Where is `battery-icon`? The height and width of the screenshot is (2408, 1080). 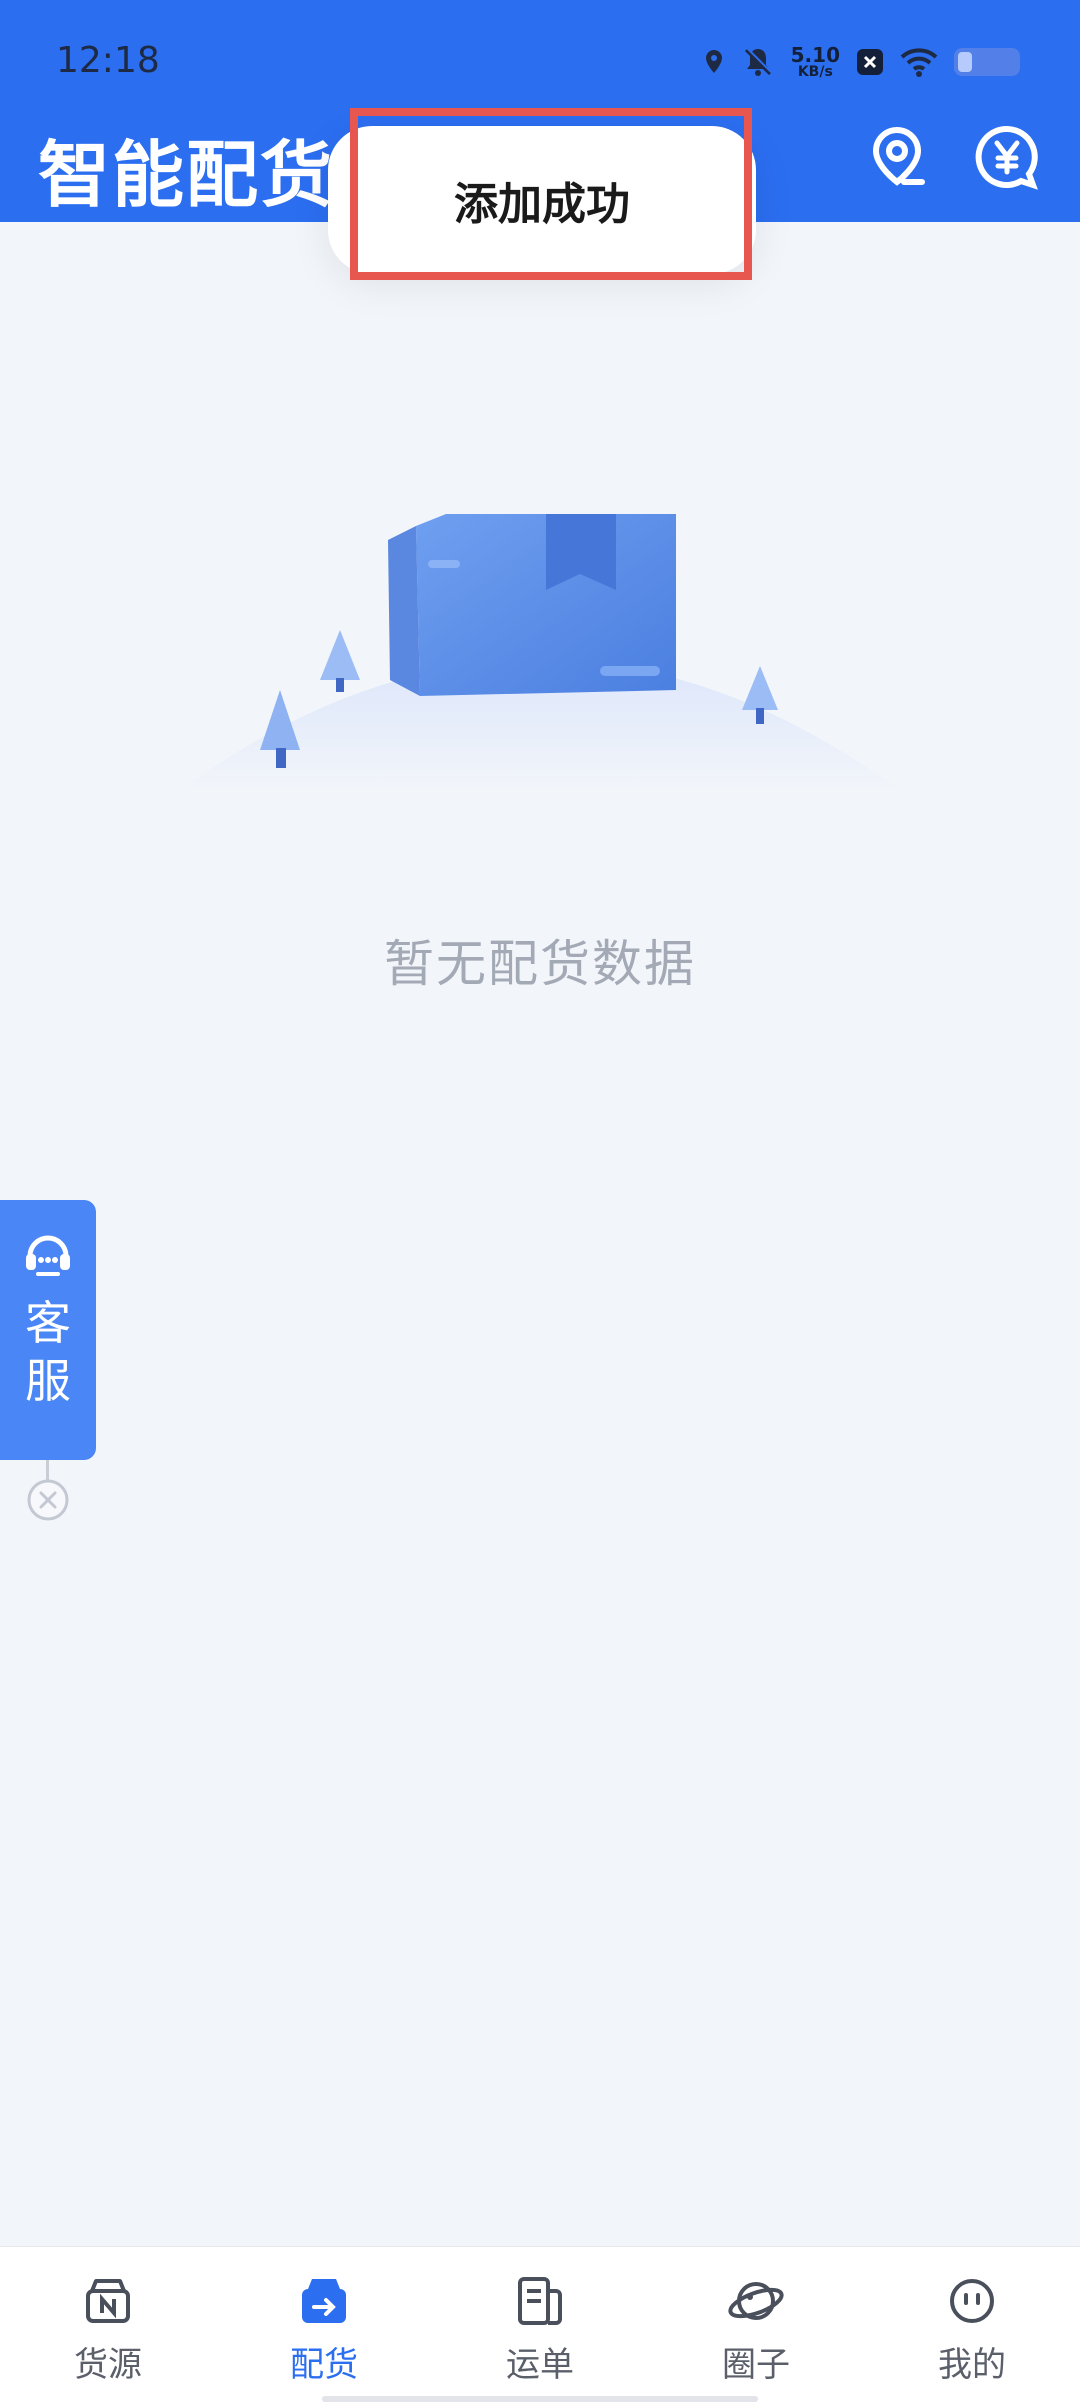
battery-icon is located at coordinates (987, 62).